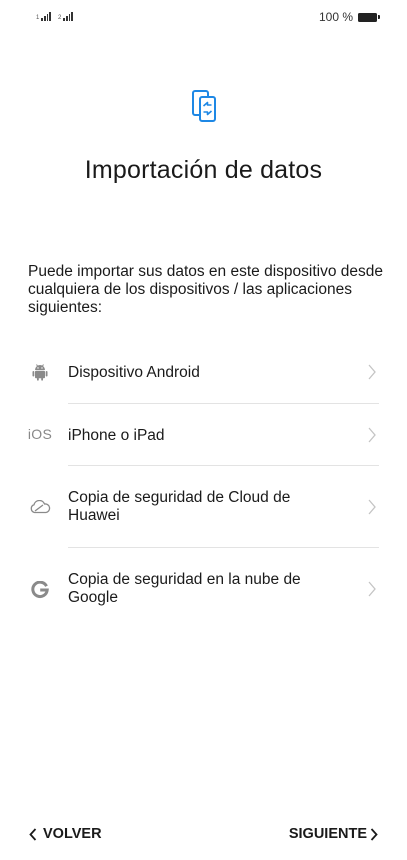 Image resolution: width=407 pixels, height=860 pixels. Describe the element at coordinates (38, 18) in the screenshot. I see `sim-1-label: 1` at that location.